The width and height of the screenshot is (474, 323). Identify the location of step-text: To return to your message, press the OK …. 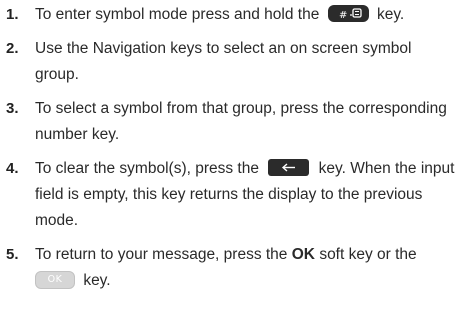
(253, 268).